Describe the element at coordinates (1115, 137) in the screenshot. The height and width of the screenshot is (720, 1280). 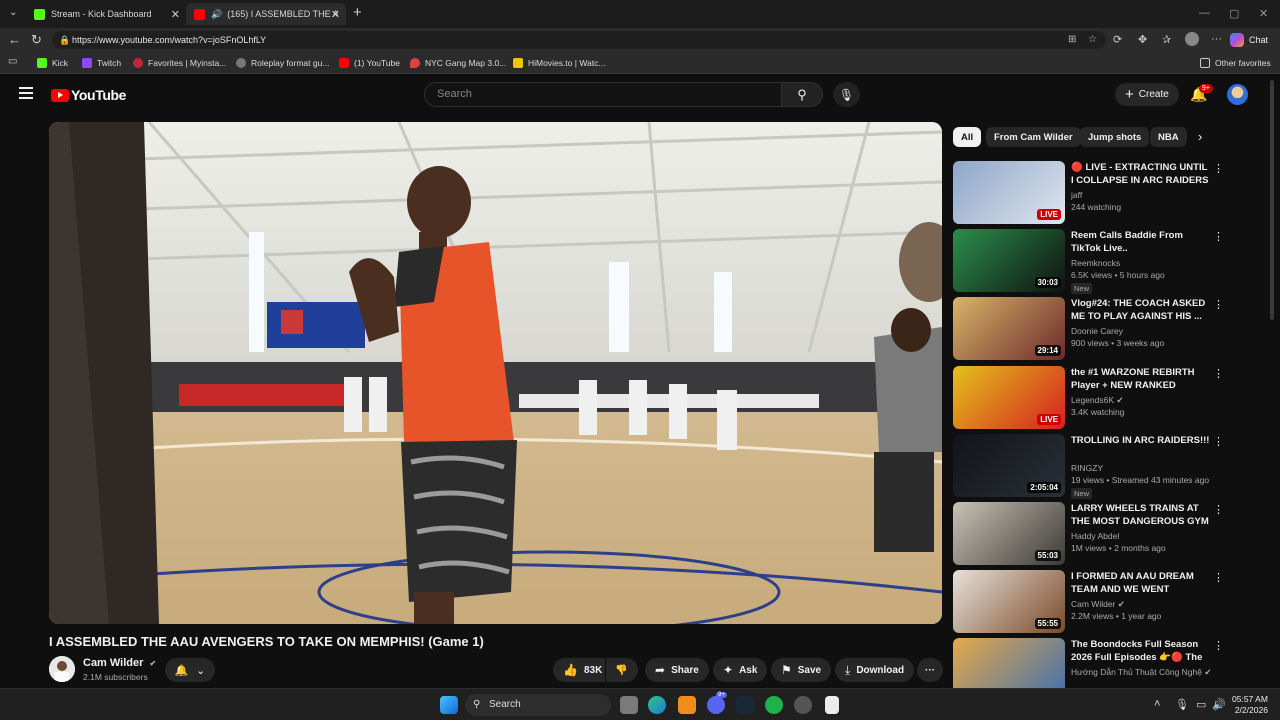
I see `chip-jump-shots: Jump shots` at that location.